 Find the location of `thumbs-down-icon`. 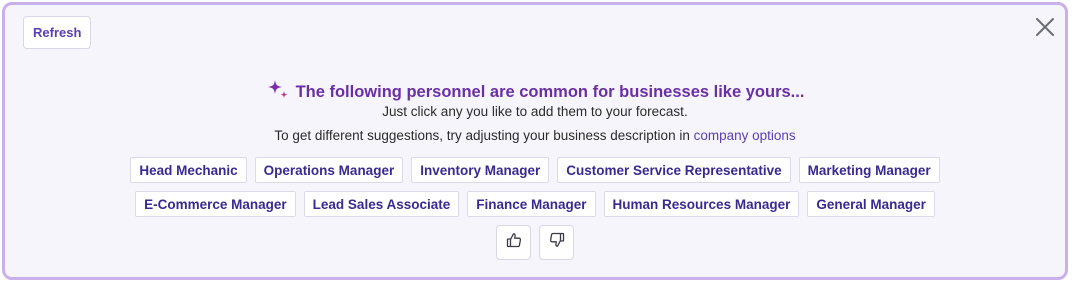

thumbs-down-icon is located at coordinates (557, 242).